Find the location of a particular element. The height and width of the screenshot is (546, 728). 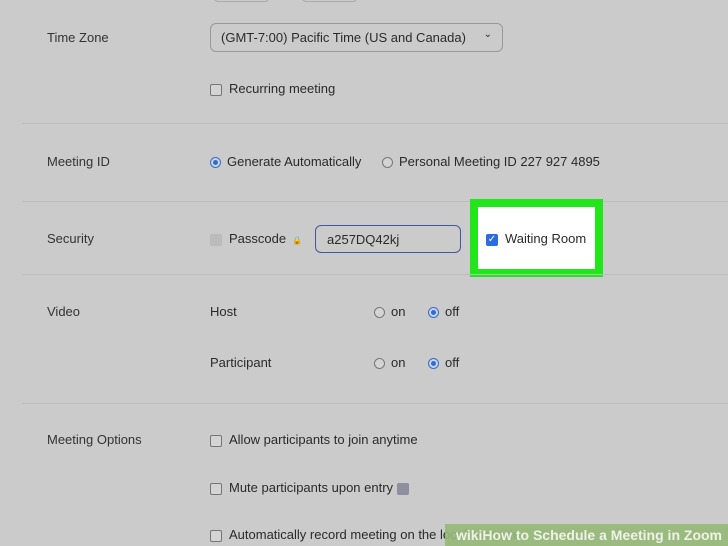

allow-join-checkbox: Allow participants to join anytime is located at coordinates (314, 439).